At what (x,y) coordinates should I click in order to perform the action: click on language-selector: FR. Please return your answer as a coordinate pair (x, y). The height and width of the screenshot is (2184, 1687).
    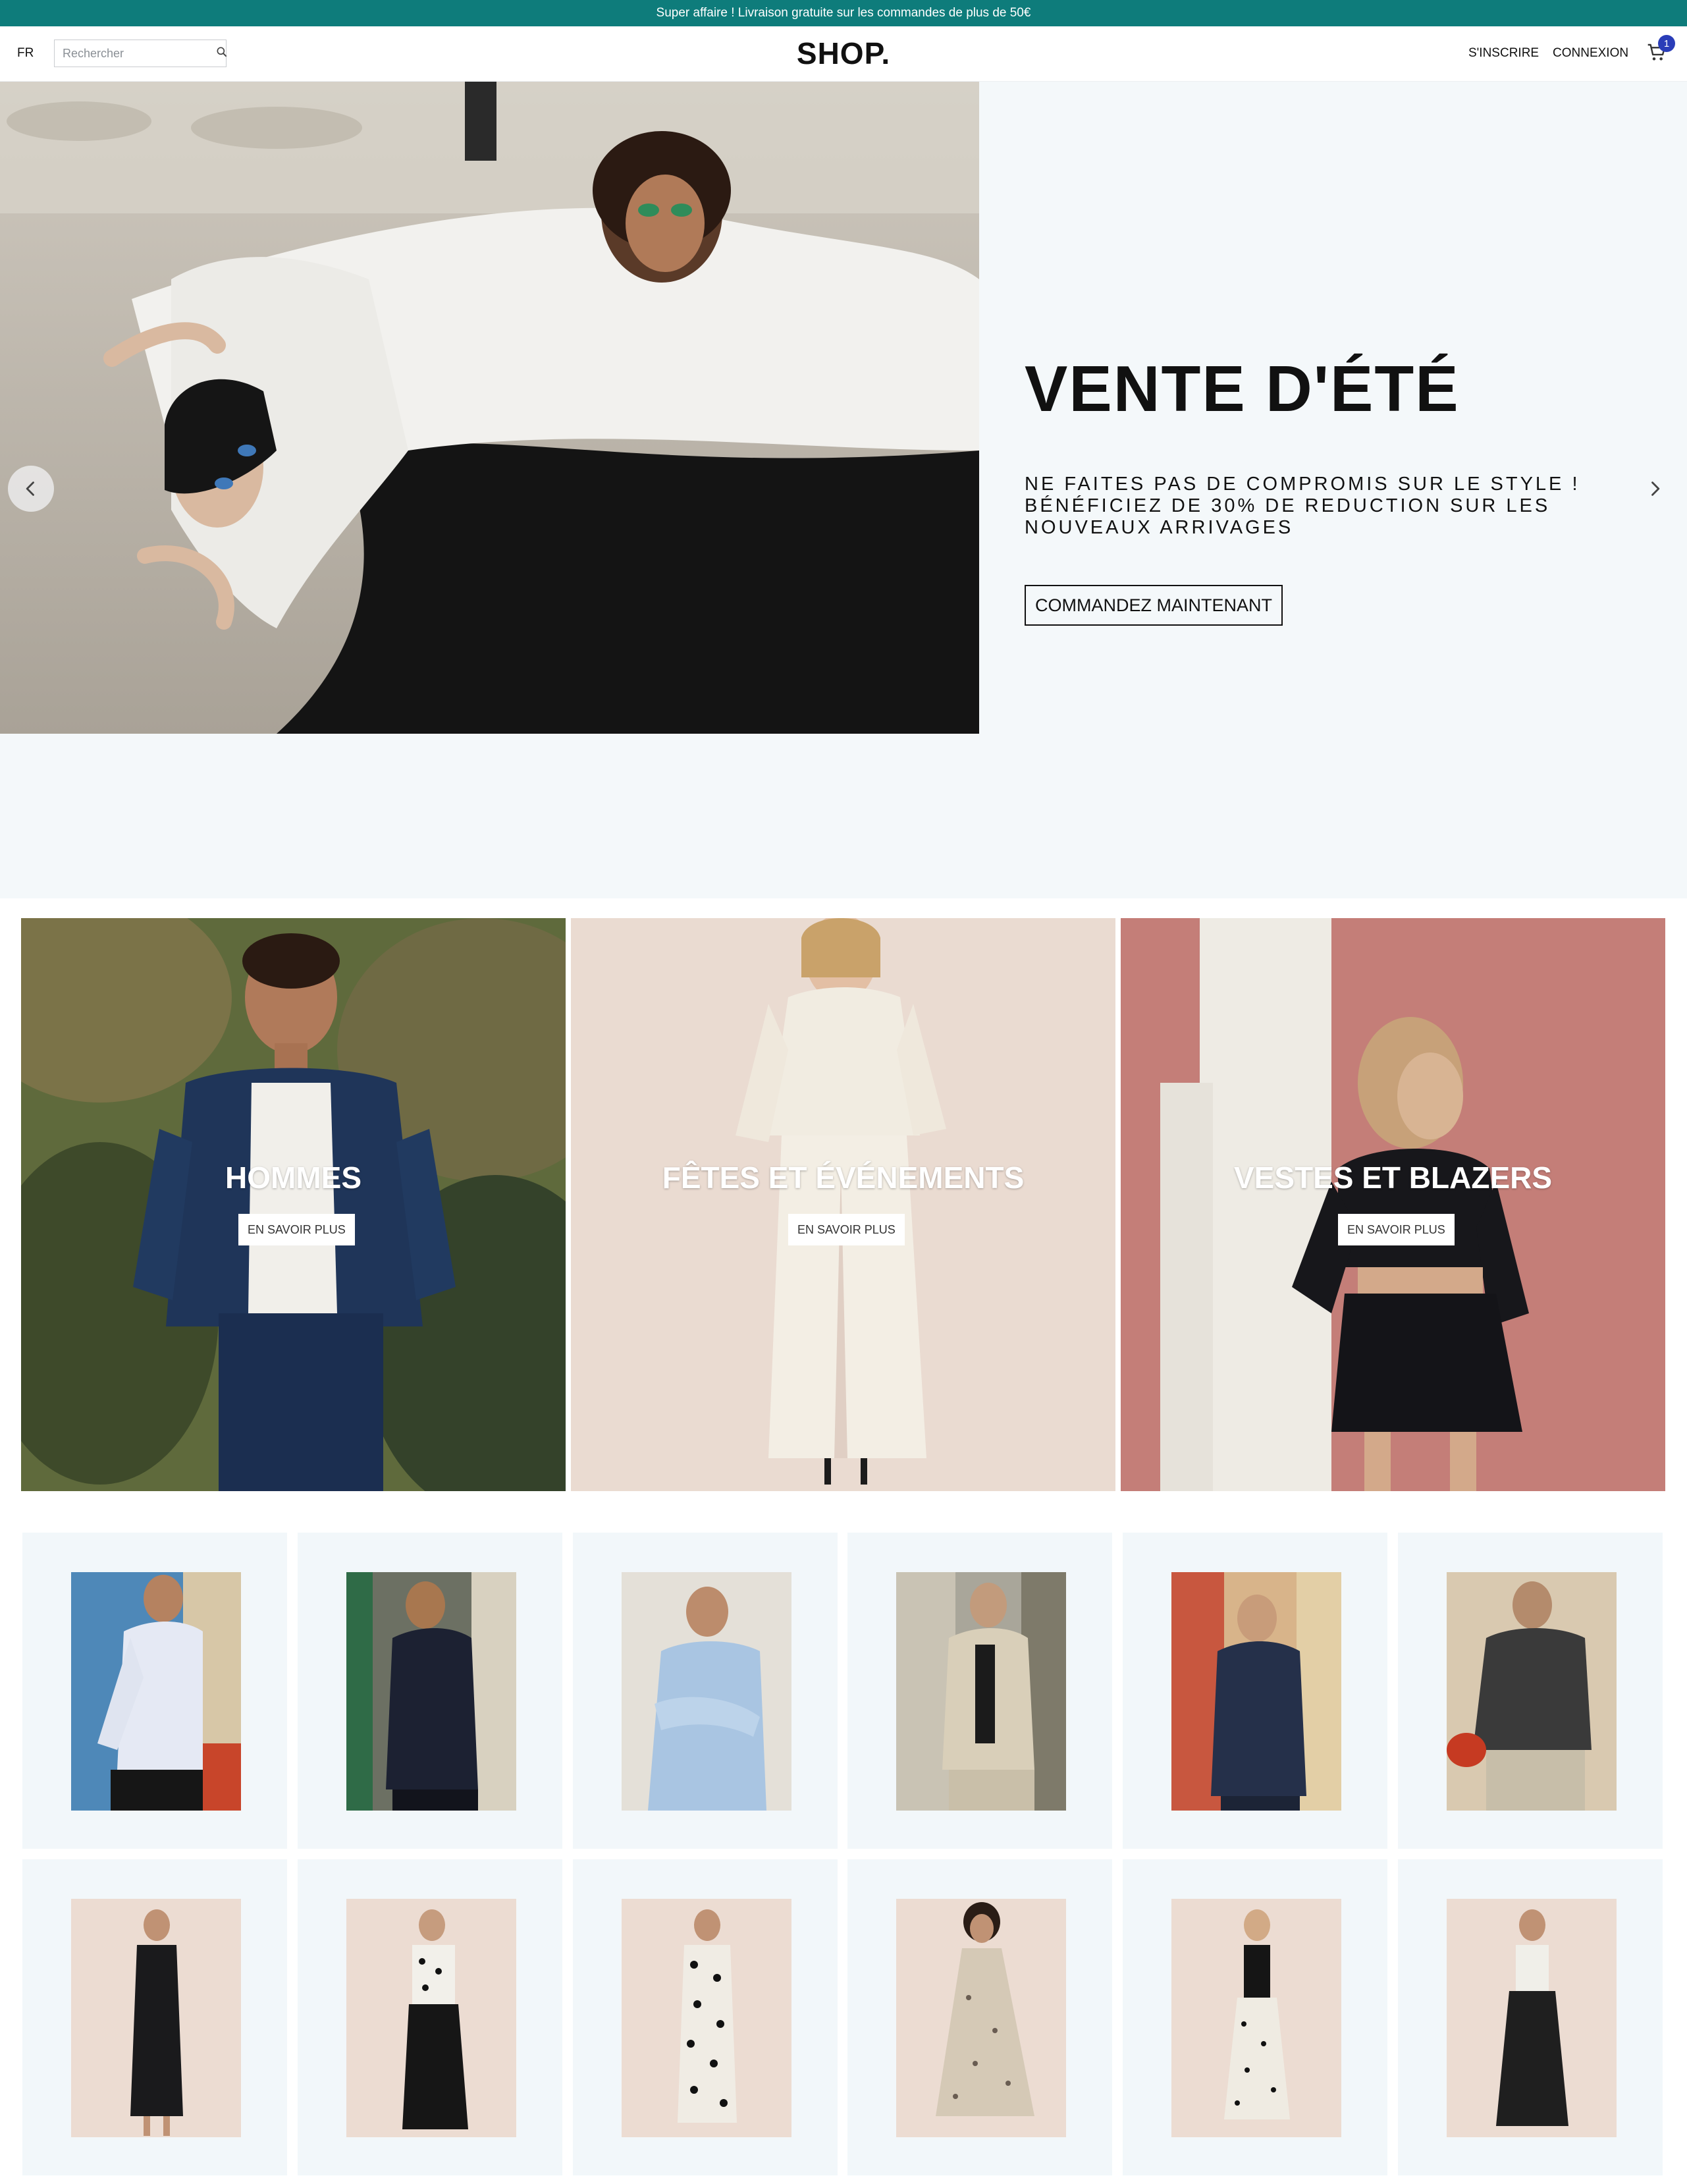
    Looking at the image, I should click on (25, 53).